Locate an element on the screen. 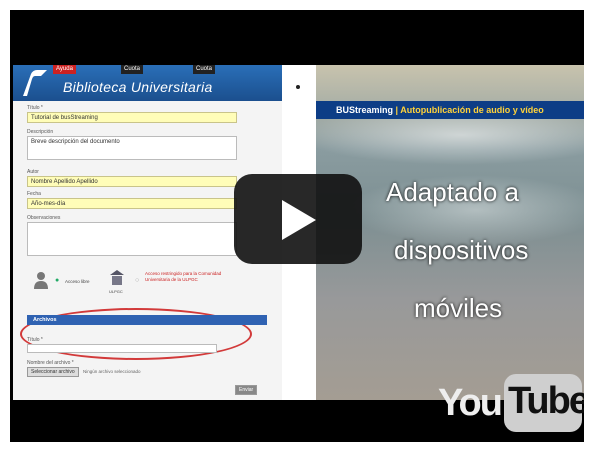  title-label: Título * is located at coordinates (35, 108).